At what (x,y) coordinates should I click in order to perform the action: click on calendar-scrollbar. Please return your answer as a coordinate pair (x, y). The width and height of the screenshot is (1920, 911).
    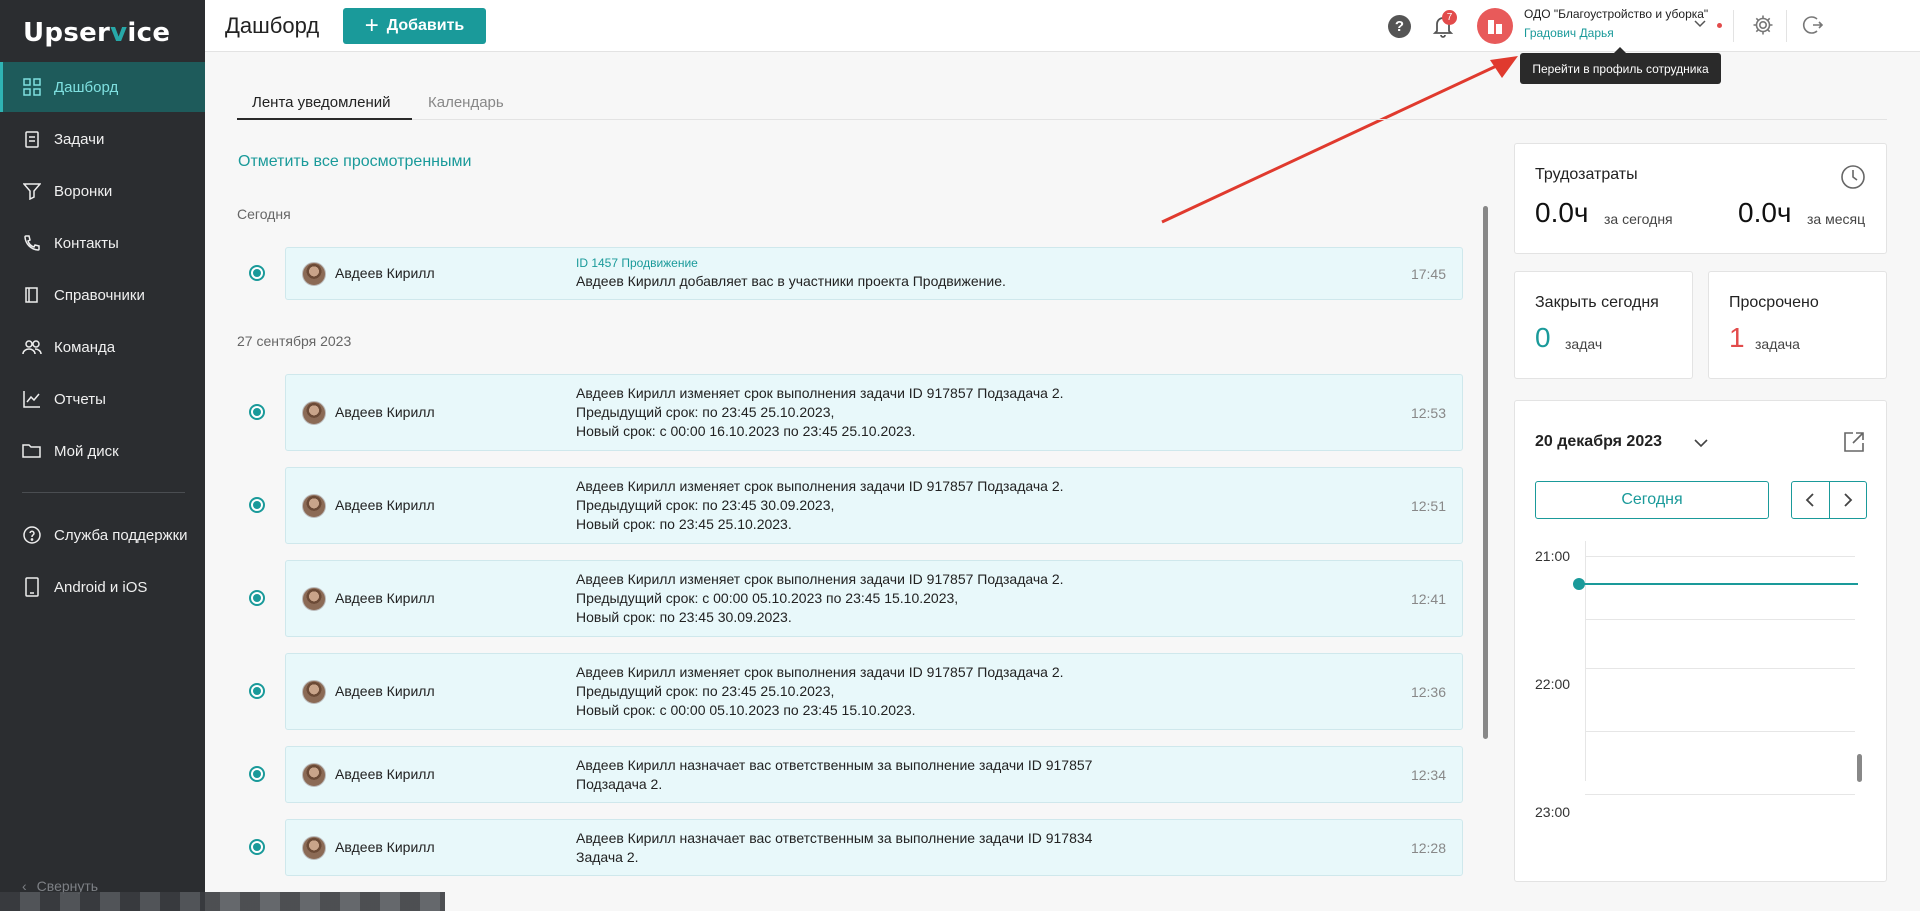
    Looking at the image, I should click on (1859, 768).